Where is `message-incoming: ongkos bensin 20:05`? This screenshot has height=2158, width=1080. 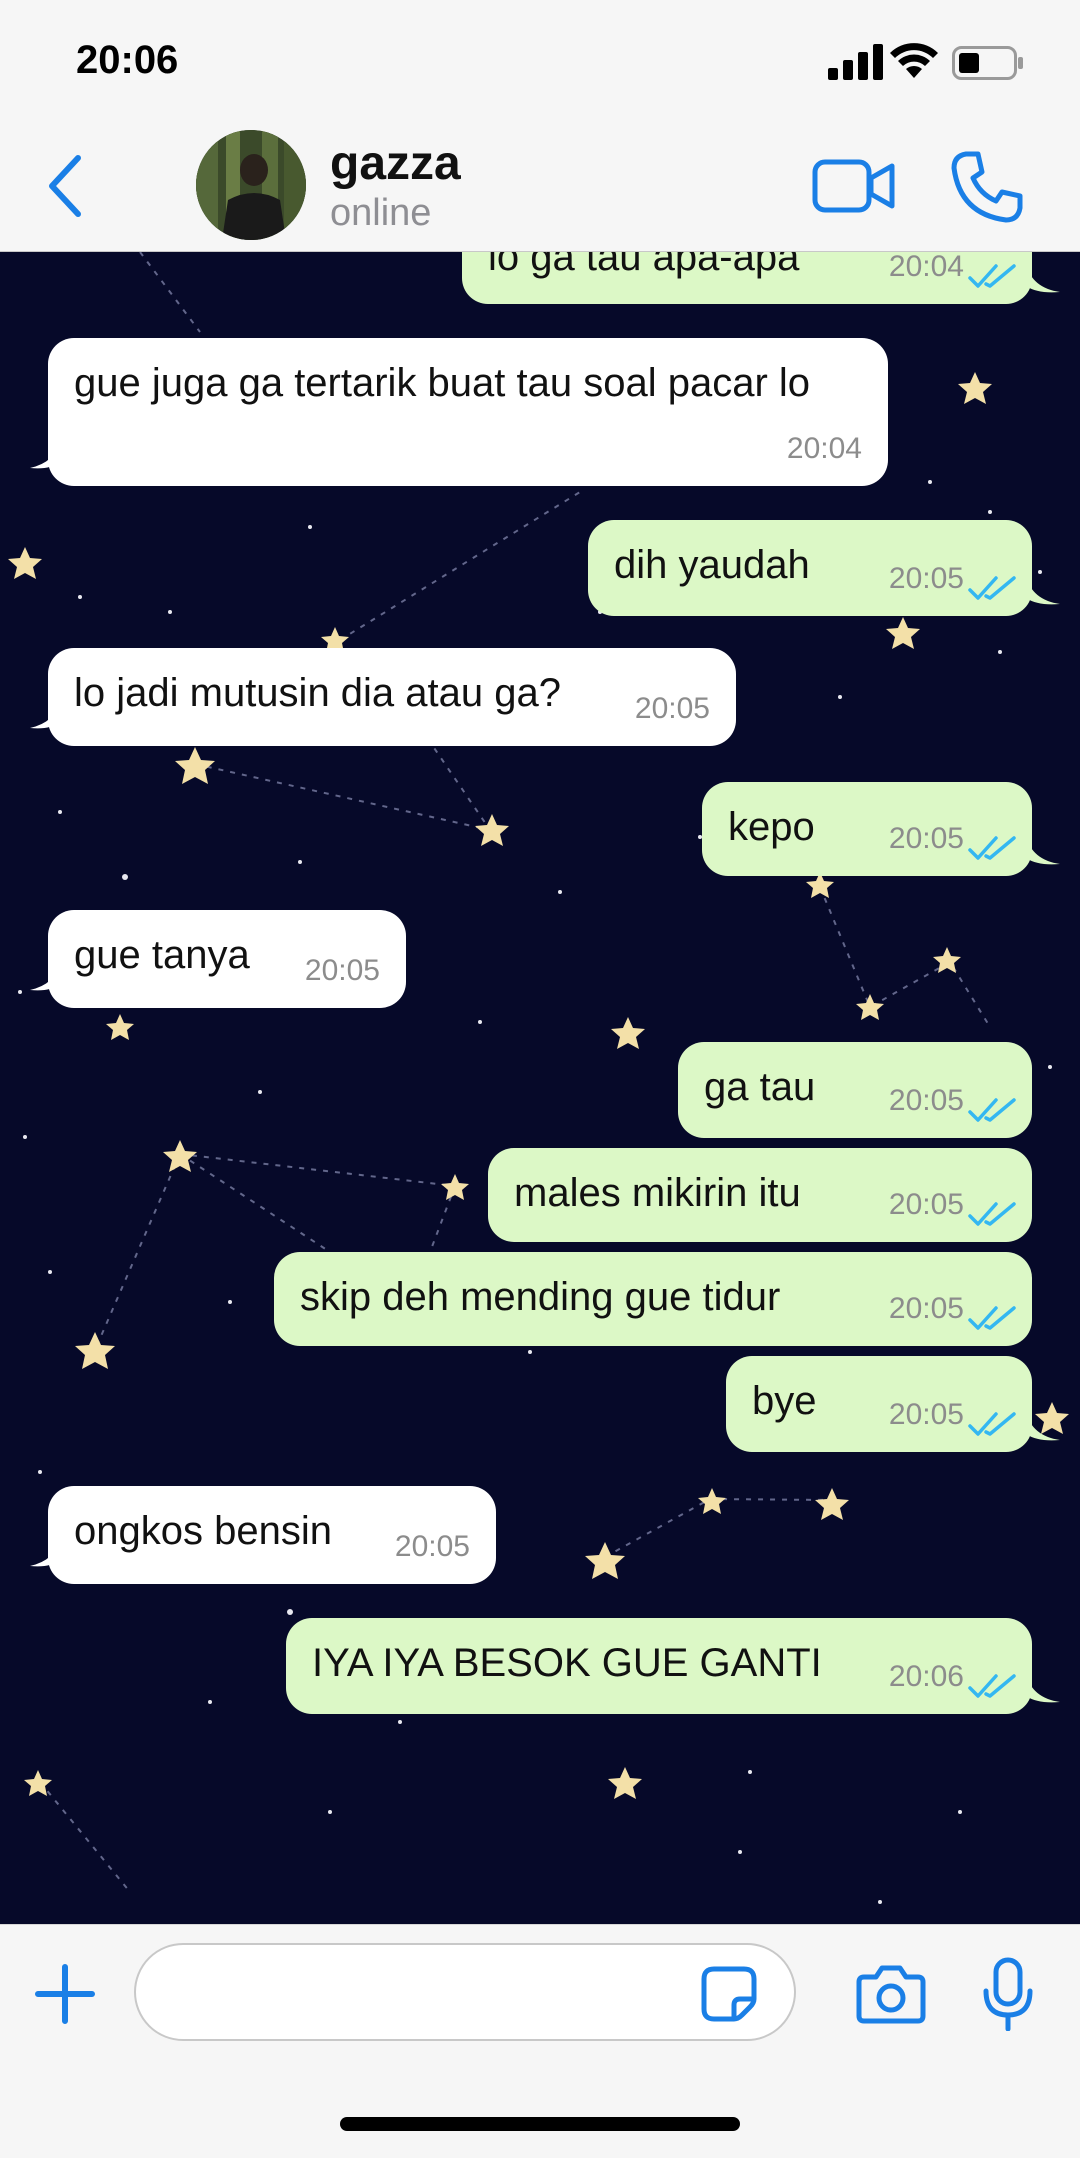
message-incoming: ongkos bensin 20:05 is located at coordinates (263, 1535).